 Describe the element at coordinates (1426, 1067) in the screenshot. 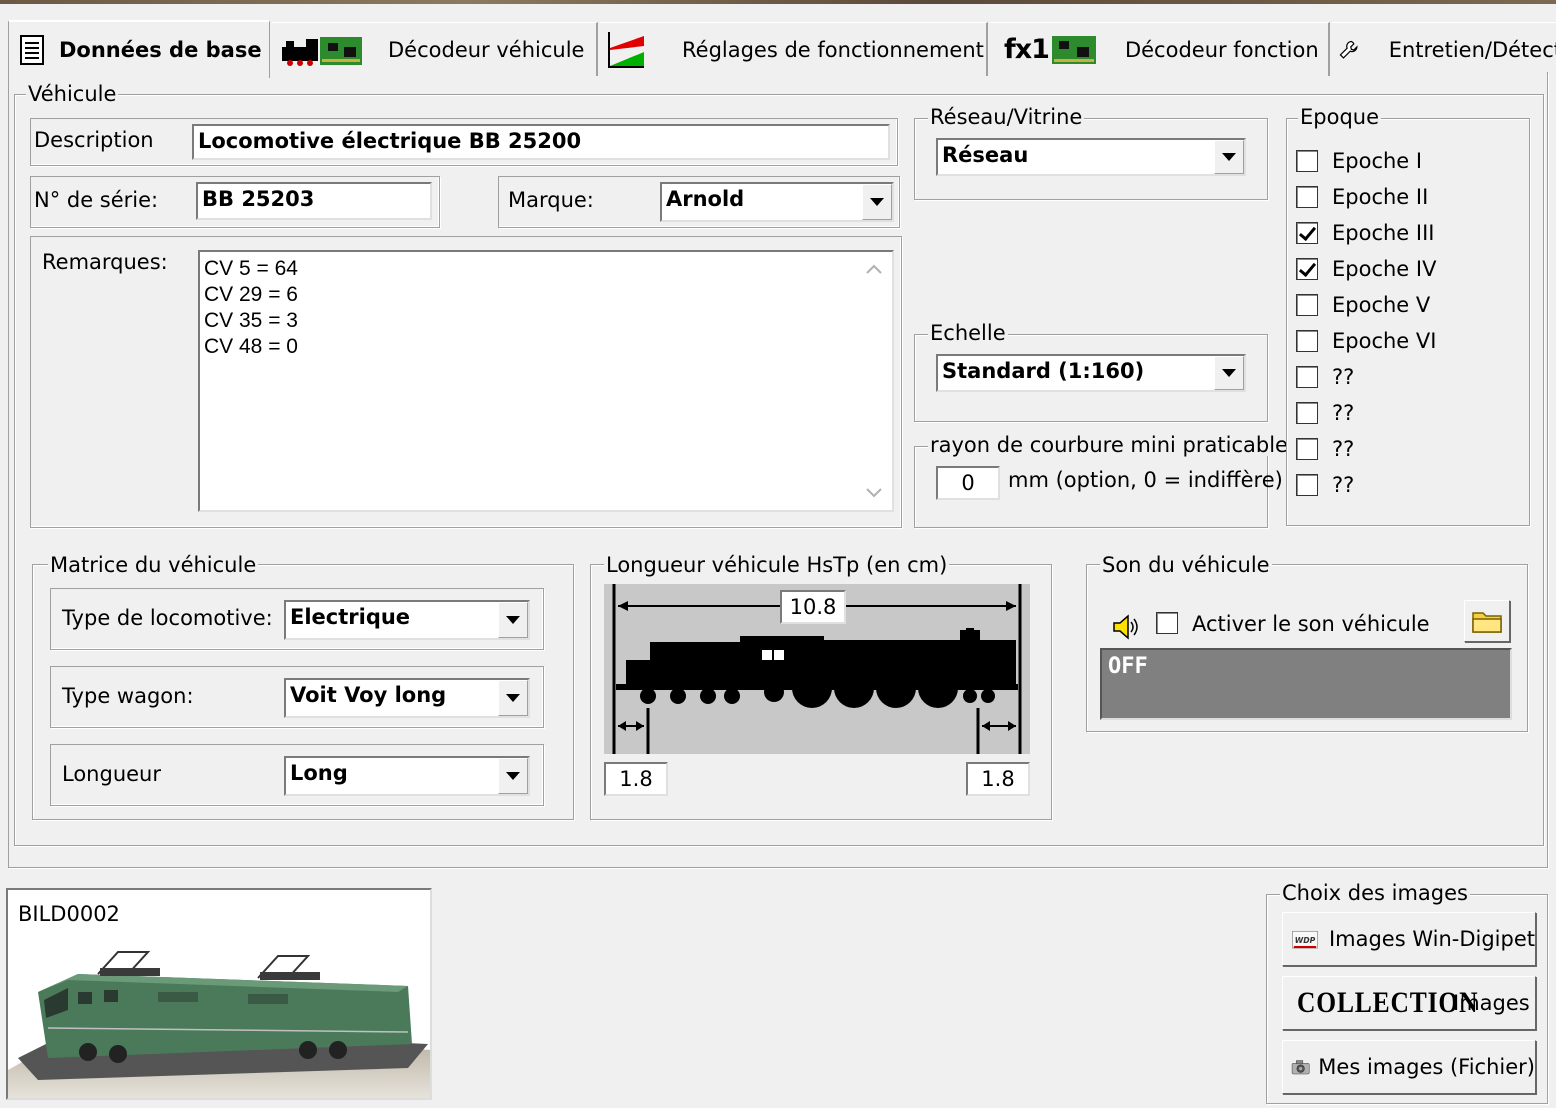

I see `my-images-file-label: Mes images (Fichier)` at that location.